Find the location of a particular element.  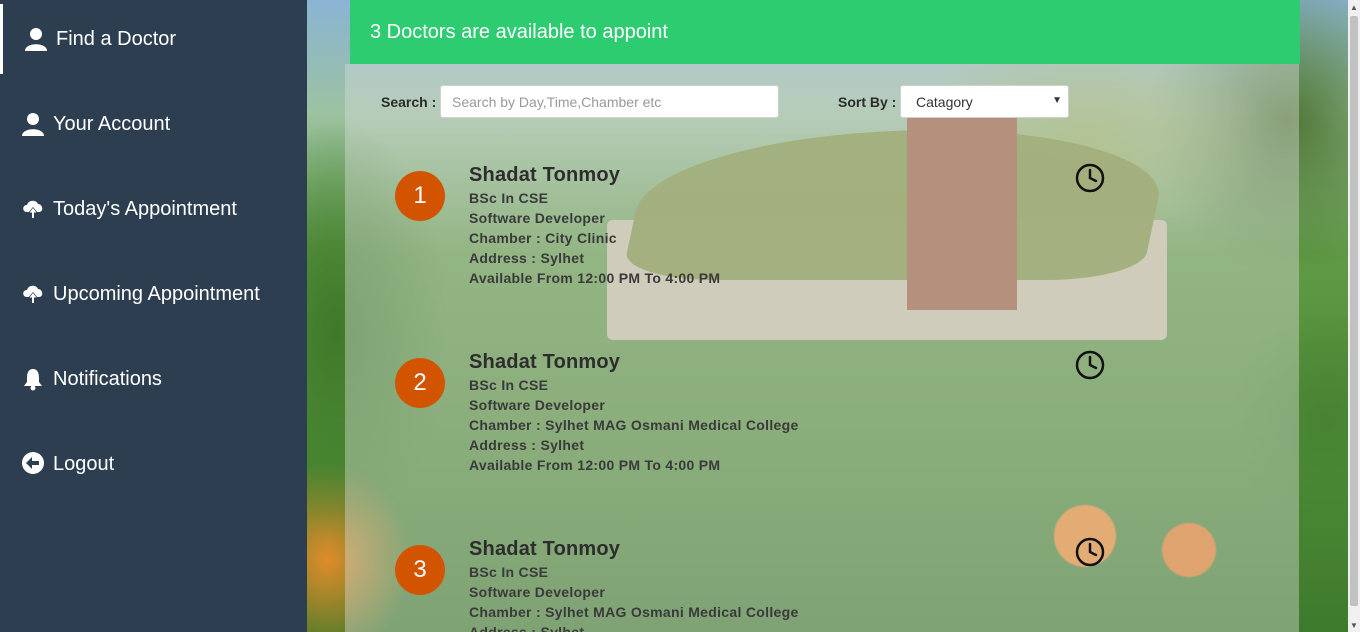

search-input is located at coordinates (609, 101).